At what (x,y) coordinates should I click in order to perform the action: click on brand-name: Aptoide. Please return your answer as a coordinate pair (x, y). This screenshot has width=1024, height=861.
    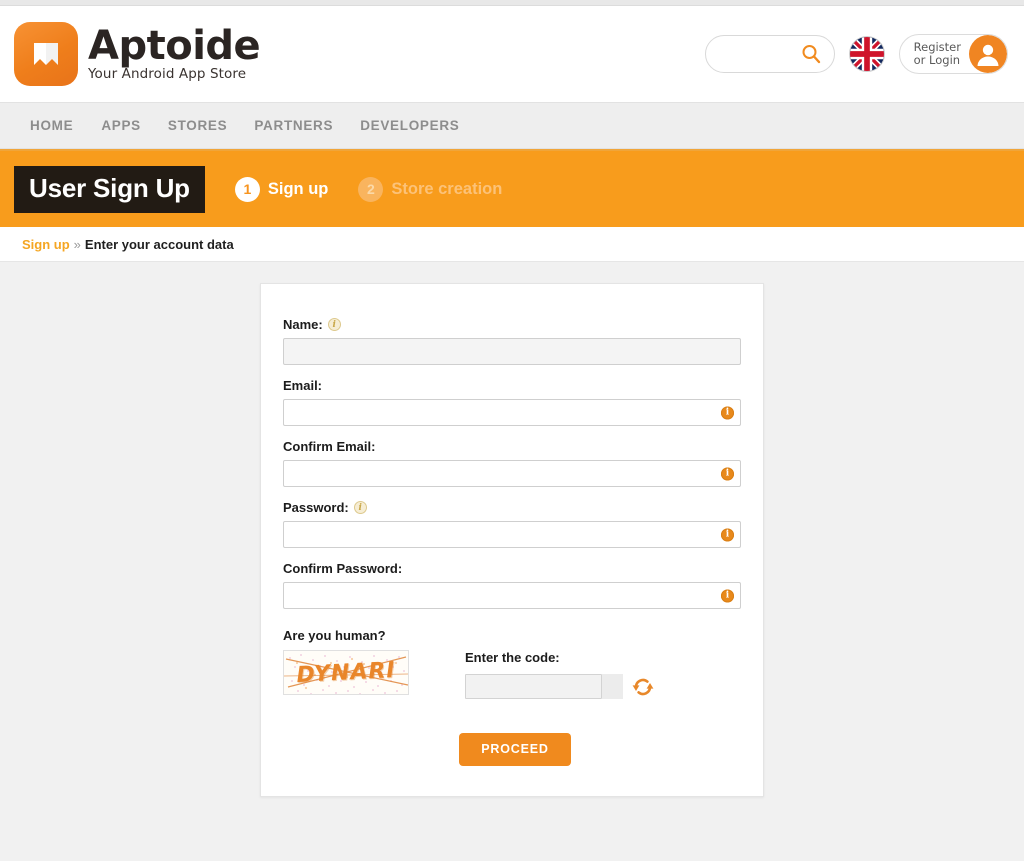
    Looking at the image, I should click on (174, 46).